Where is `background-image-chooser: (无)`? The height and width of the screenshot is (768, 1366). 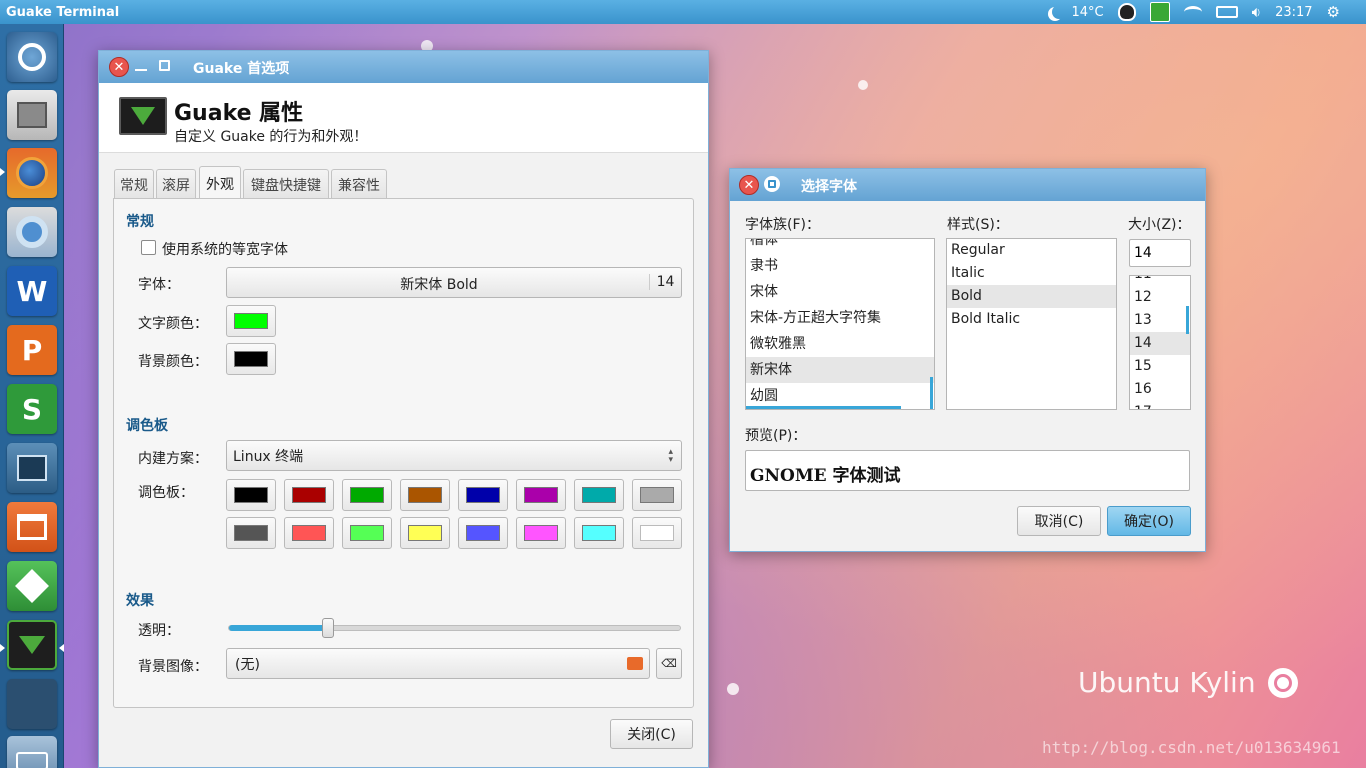 background-image-chooser: (无) is located at coordinates (438, 663).